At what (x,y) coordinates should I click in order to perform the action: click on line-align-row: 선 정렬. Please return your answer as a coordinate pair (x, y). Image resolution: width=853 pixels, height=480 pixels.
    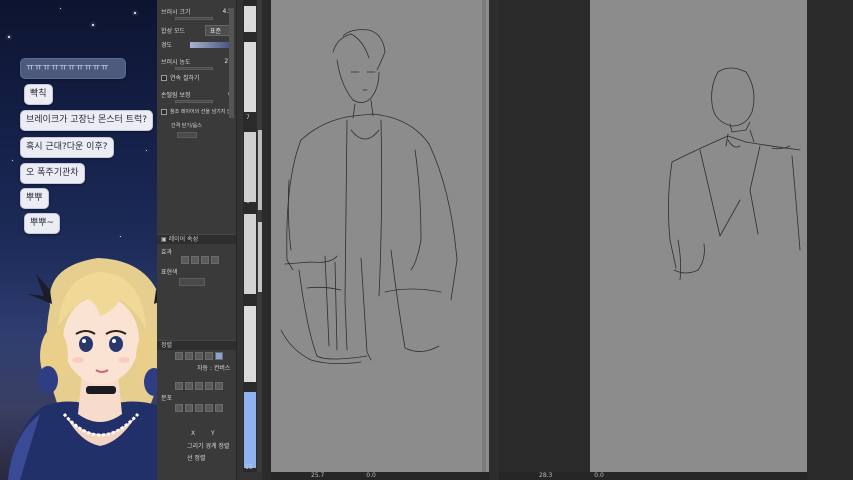
    Looking at the image, I should click on (196, 457).